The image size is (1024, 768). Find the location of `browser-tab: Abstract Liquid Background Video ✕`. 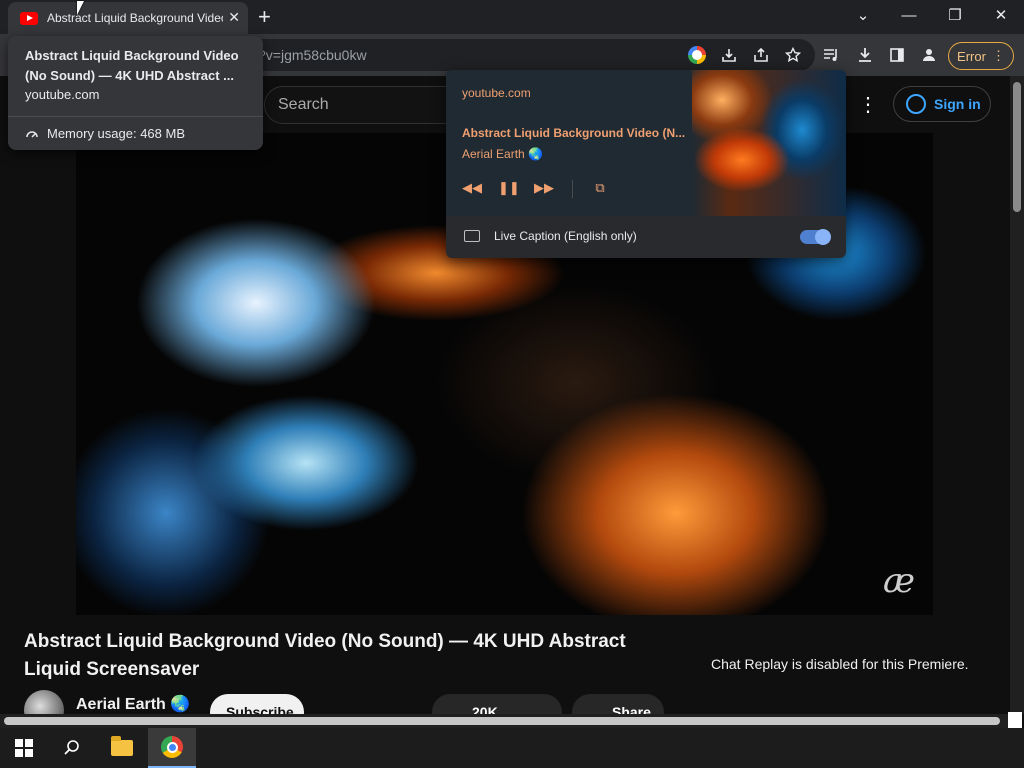

browser-tab: Abstract Liquid Background Video ✕ is located at coordinates (128, 18).